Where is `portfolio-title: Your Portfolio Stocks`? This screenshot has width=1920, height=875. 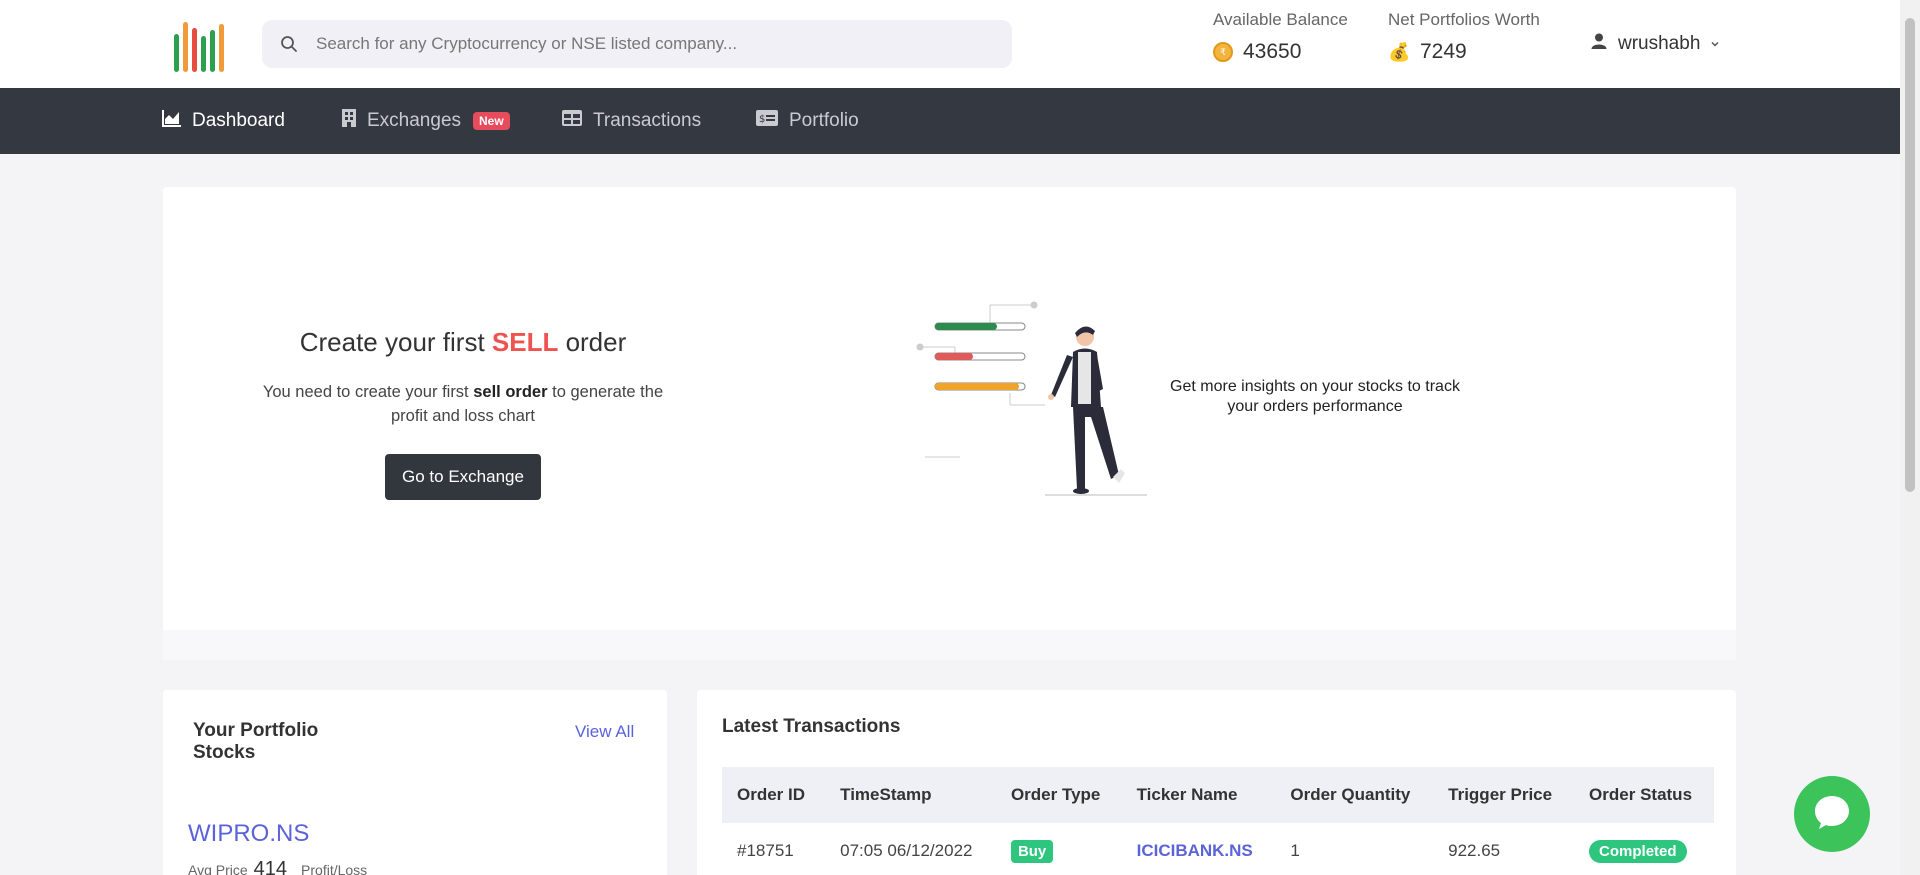
portfolio-title: Your Portfolio Stocks is located at coordinates (256, 741).